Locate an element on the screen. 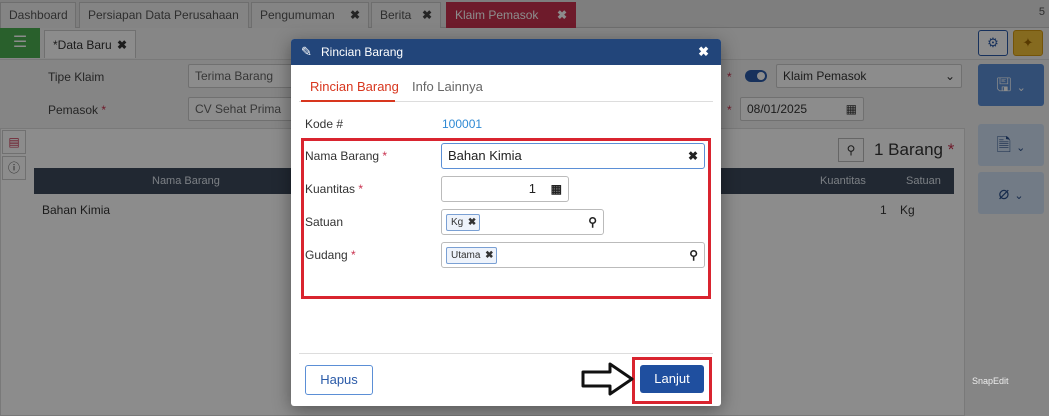 The width and height of the screenshot is (1049, 416). arrow-right-icon is located at coordinates (607, 379).